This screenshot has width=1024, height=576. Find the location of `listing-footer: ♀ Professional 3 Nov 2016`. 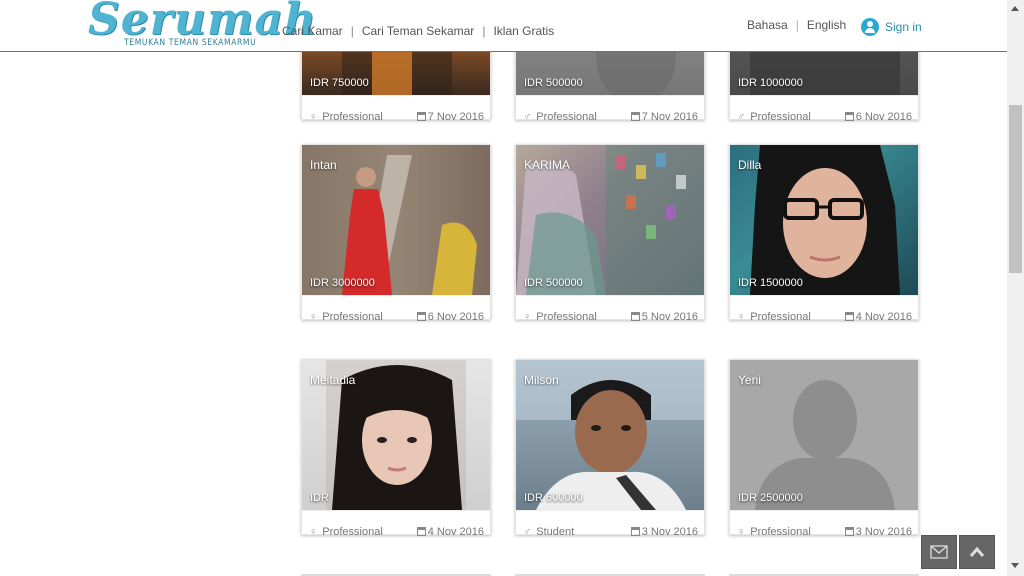

listing-footer: ♀ Professional 3 Nov 2016 is located at coordinates (824, 524).